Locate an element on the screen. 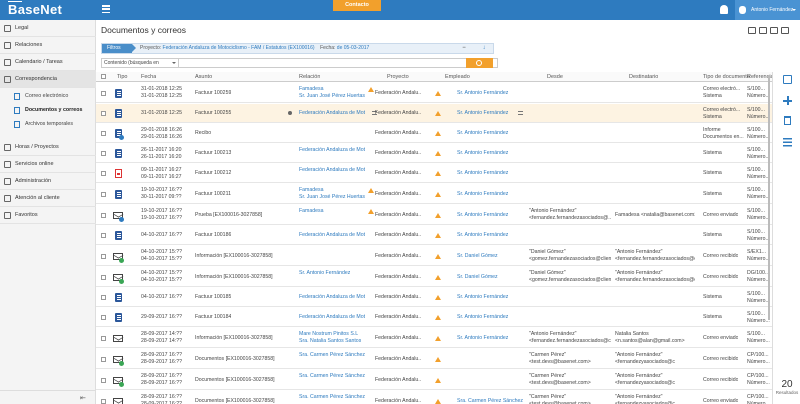 The width and height of the screenshot is (800, 404). list-icon is located at coordinates (787, 142).